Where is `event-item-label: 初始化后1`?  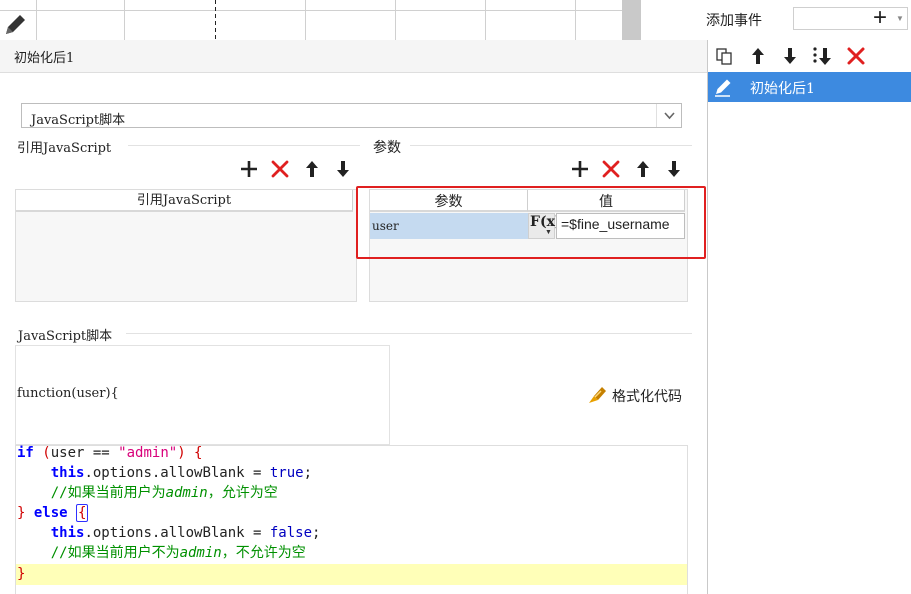 event-item-label: 初始化后1 is located at coordinates (782, 89).